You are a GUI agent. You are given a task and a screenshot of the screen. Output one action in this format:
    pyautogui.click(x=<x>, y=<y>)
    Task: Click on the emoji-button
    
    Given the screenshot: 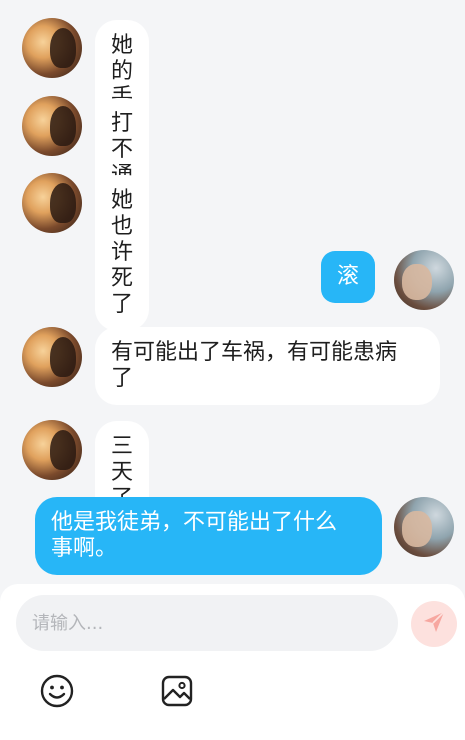 What is the action you would take?
    pyautogui.click(x=57, y=693)
    